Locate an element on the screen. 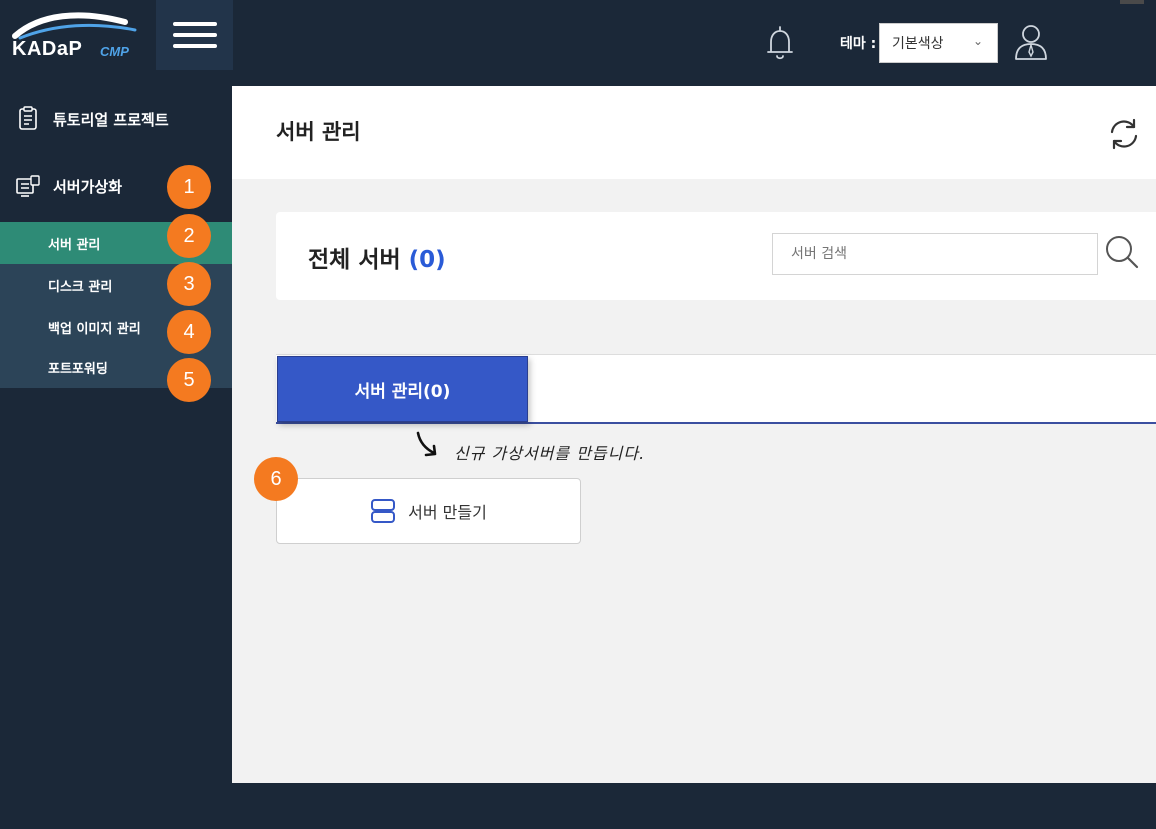 The width and height of the screenshot is (1156, 829). submenu-item-label: 백업 이미지 관리 is located at coordinates (94, 329).